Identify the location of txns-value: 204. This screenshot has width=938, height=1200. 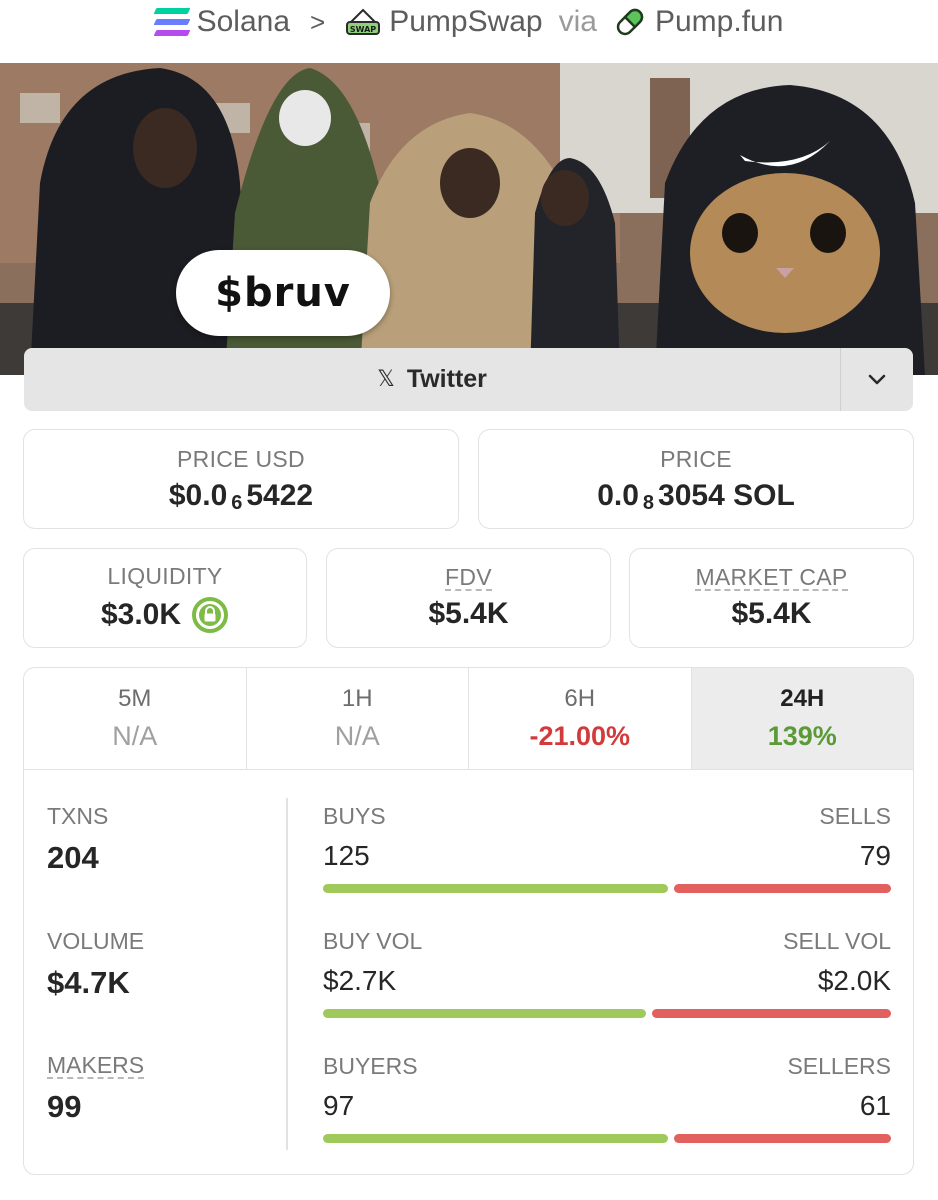
(73, 857).